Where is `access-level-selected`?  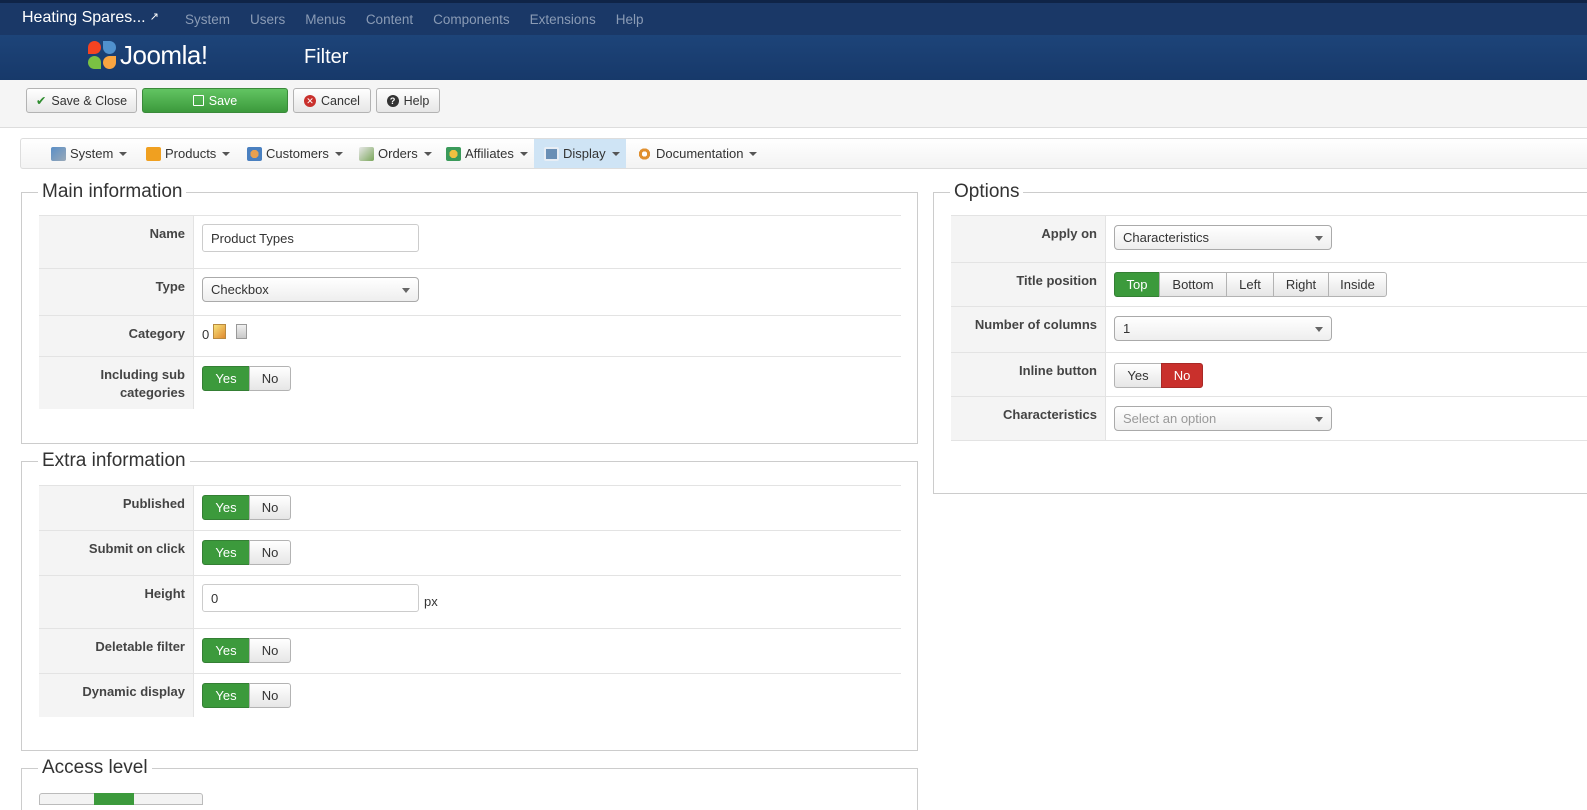
access-level-selected is located at coordinates (114, 799).